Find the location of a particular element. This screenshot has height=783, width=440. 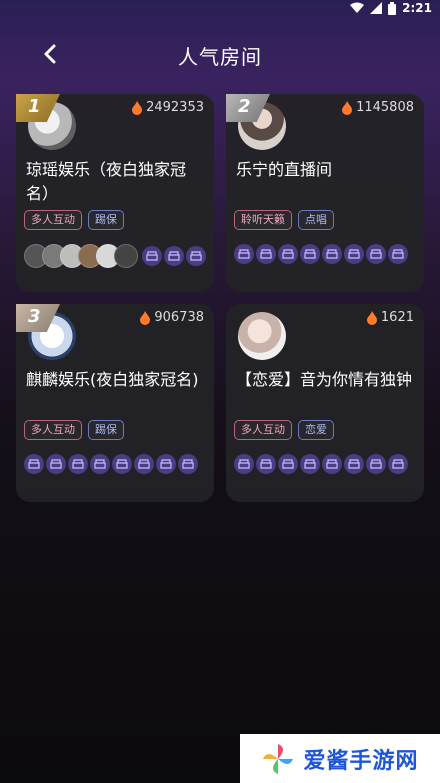

room-card: 1 2492353 琼瑶娱乐（夜白独家冠名） 多人互动 踢保 is located at coordinates (115, 193).